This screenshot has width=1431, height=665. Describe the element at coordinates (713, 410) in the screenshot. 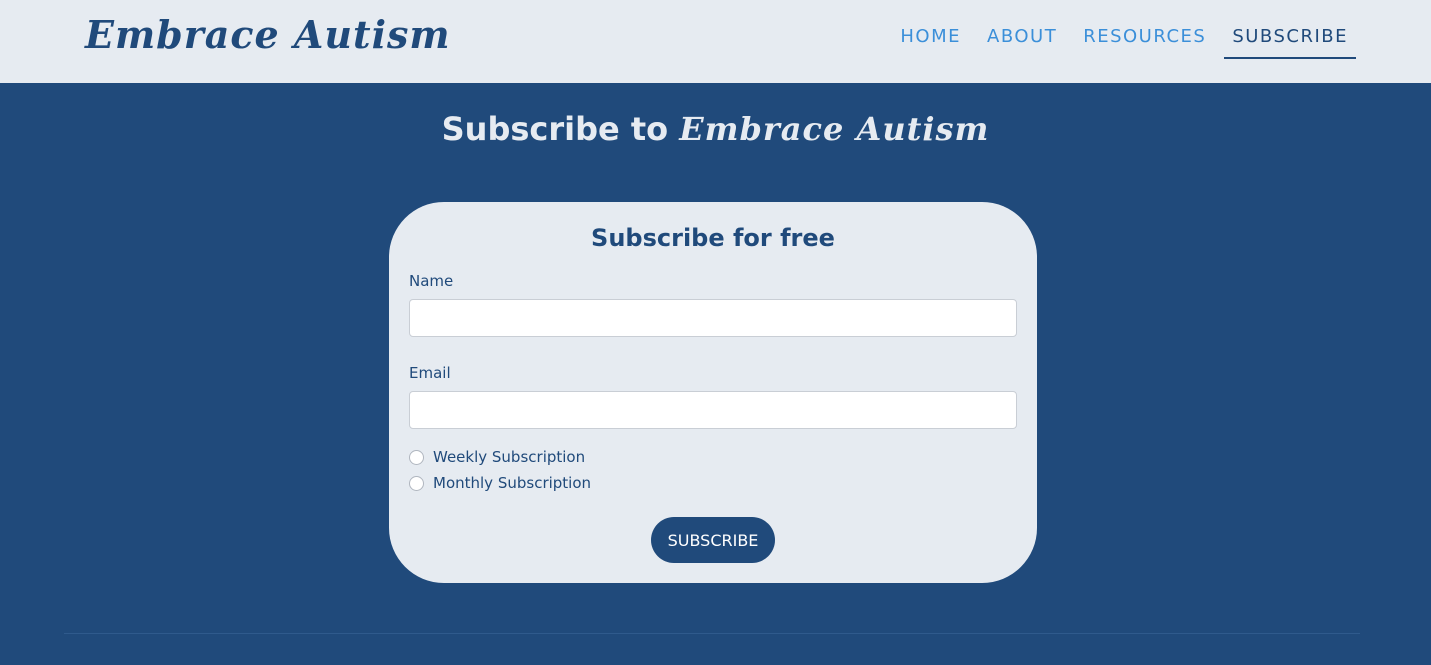

I see `email-input` at that location.